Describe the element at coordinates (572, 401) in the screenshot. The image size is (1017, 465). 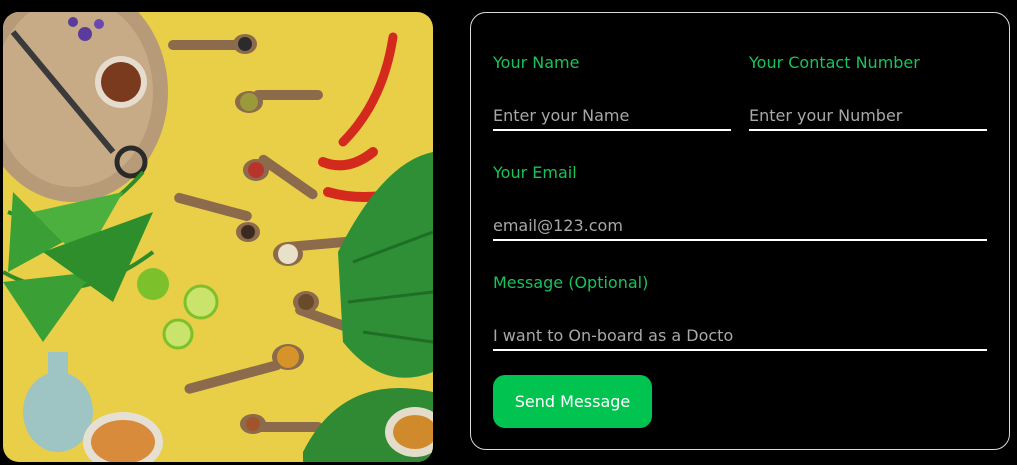
I see `send-message-button: Send Message` at that location.